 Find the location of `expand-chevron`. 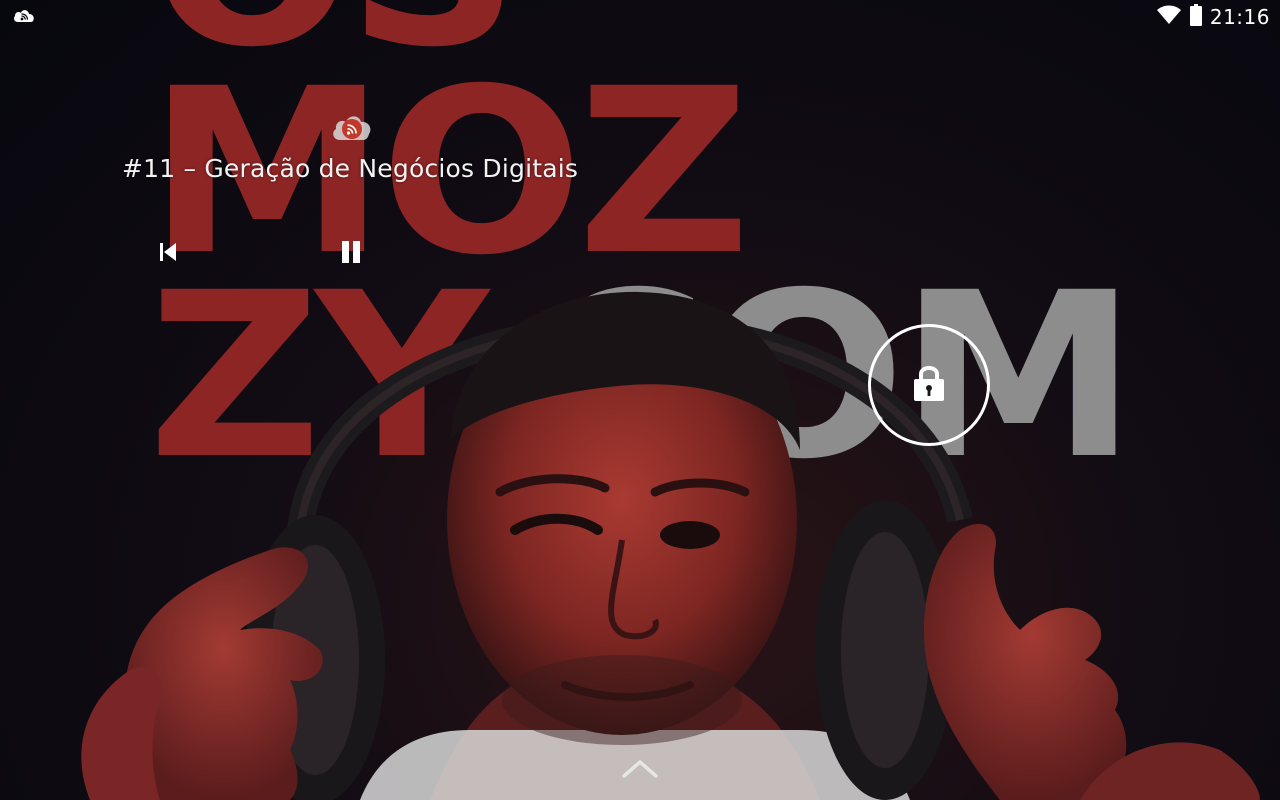

expand-chevron is located at coordinates (640, 769).